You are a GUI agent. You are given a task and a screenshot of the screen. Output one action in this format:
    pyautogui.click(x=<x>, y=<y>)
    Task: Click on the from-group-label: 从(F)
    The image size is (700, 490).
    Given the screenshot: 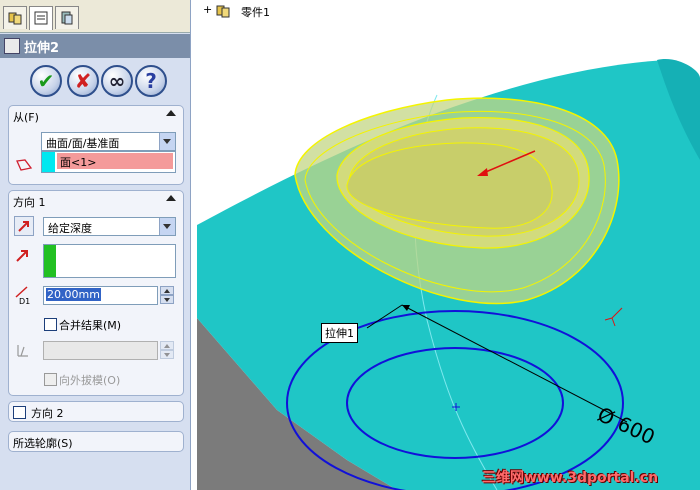 What is the action you would take?
    pyautogui.click(x=26, y=117)
    